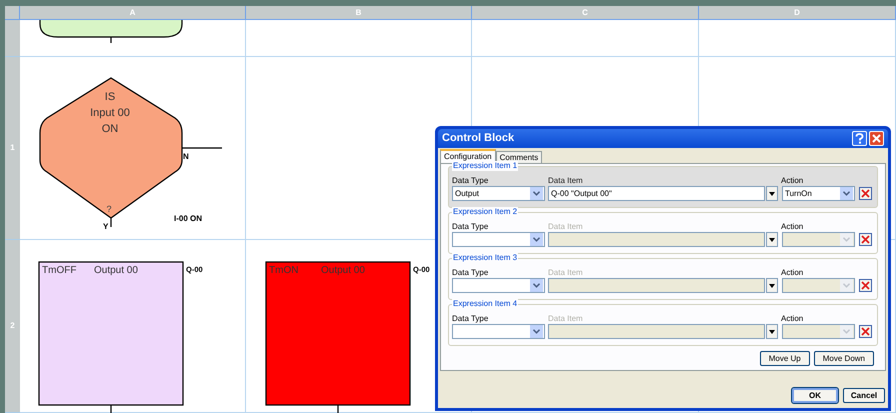  Describe the element at coordinates (59, 270) in the screenshot. I see `block-command: TmOFF` at that location.